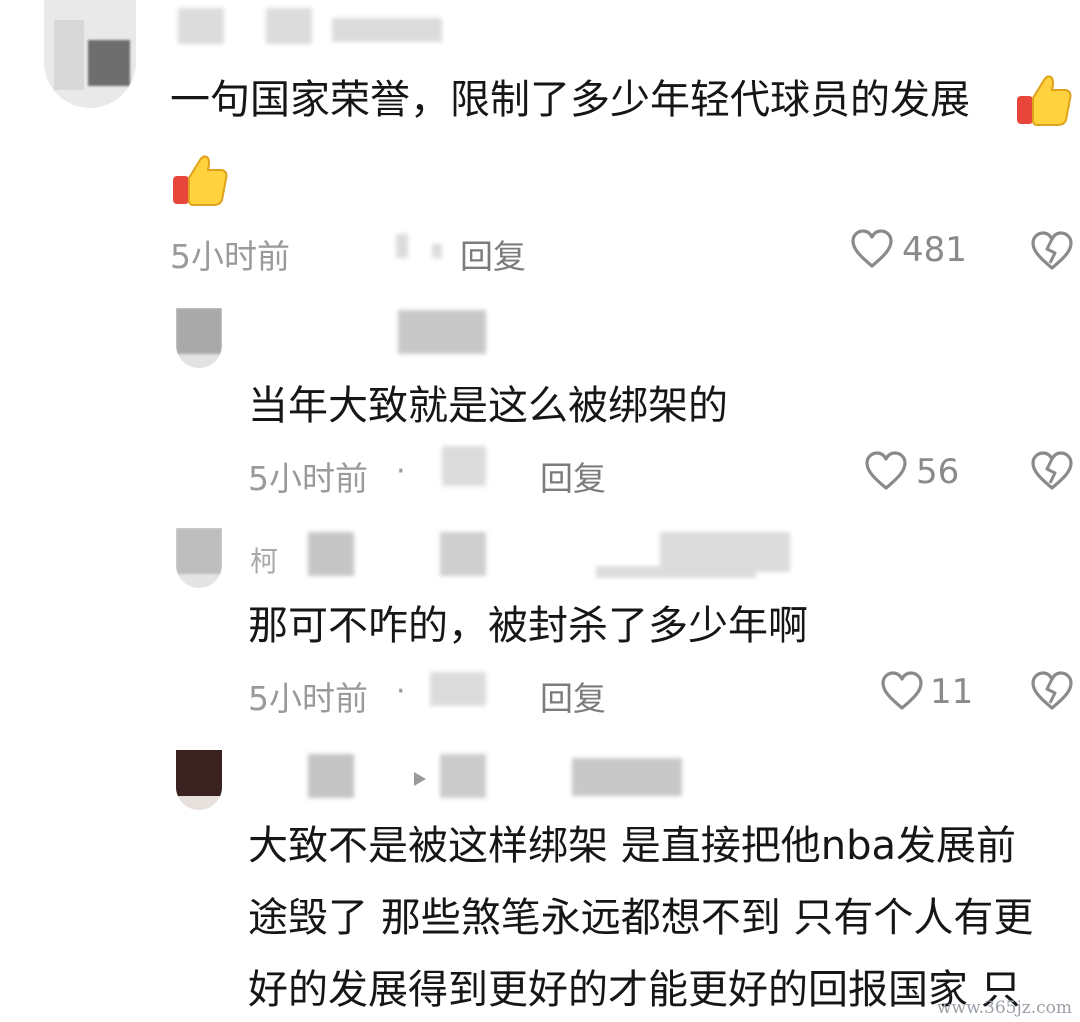 This screenshot has height=1022, width=1080. Describe the element at coordinates (570, 100) in the screenshot. I see `comment-text: 一句国家荣誉，限制了多少年轻代球员的发展` at that location.